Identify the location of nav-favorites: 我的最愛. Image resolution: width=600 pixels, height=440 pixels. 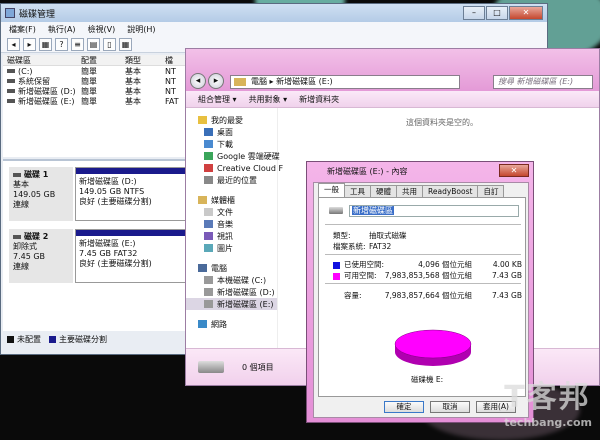
(231, 120).